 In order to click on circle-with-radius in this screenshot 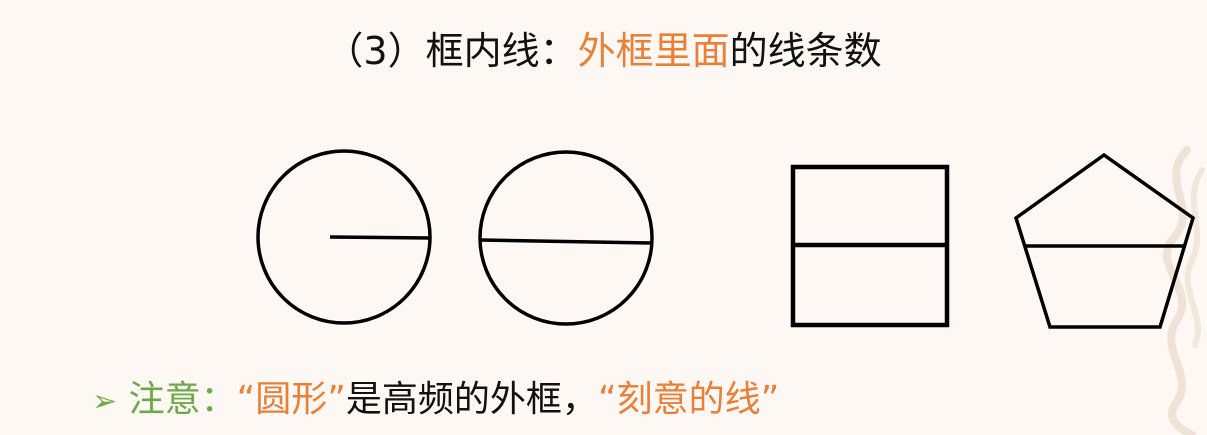, I will do `click(344, 237)`.